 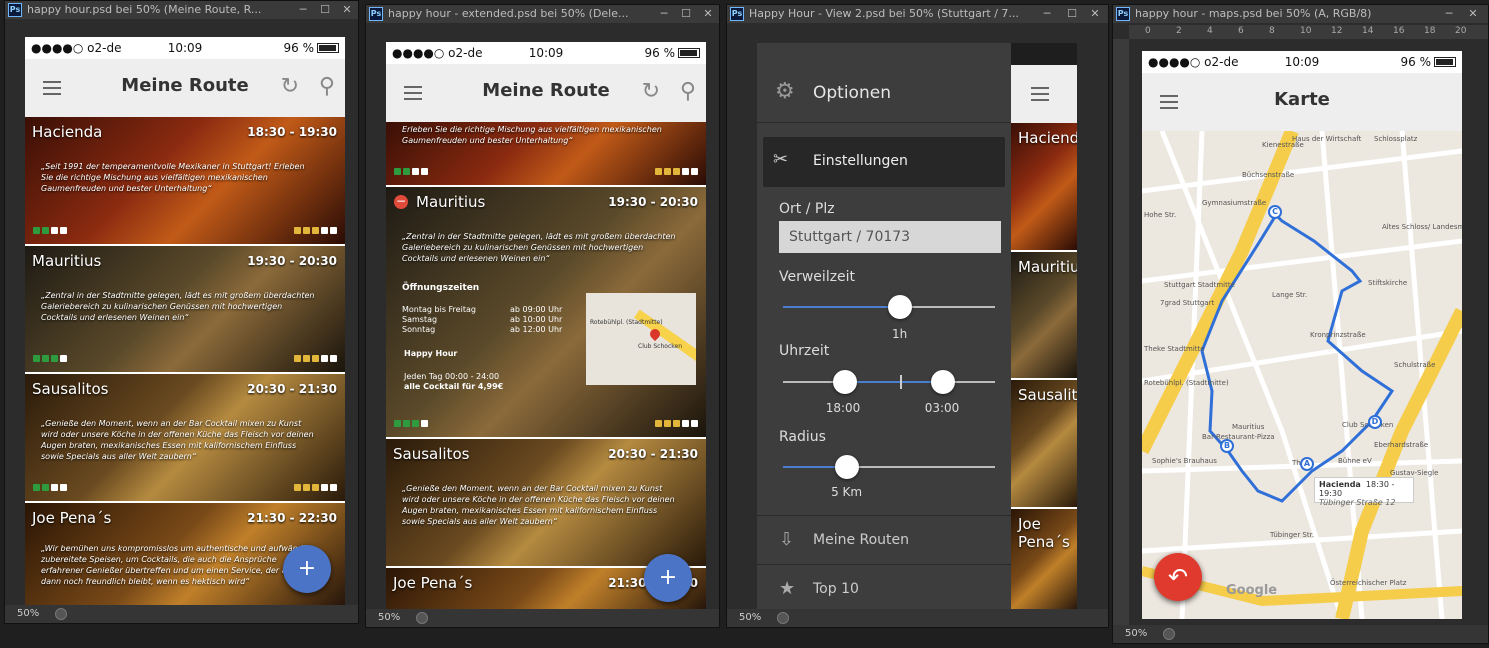 What do you see at coordinates (641, 339) in the screenshot?
I see `mini-map: Rotebühlpl. (Stadtmitte) Club Schocken` at bounding box center [641, 339].